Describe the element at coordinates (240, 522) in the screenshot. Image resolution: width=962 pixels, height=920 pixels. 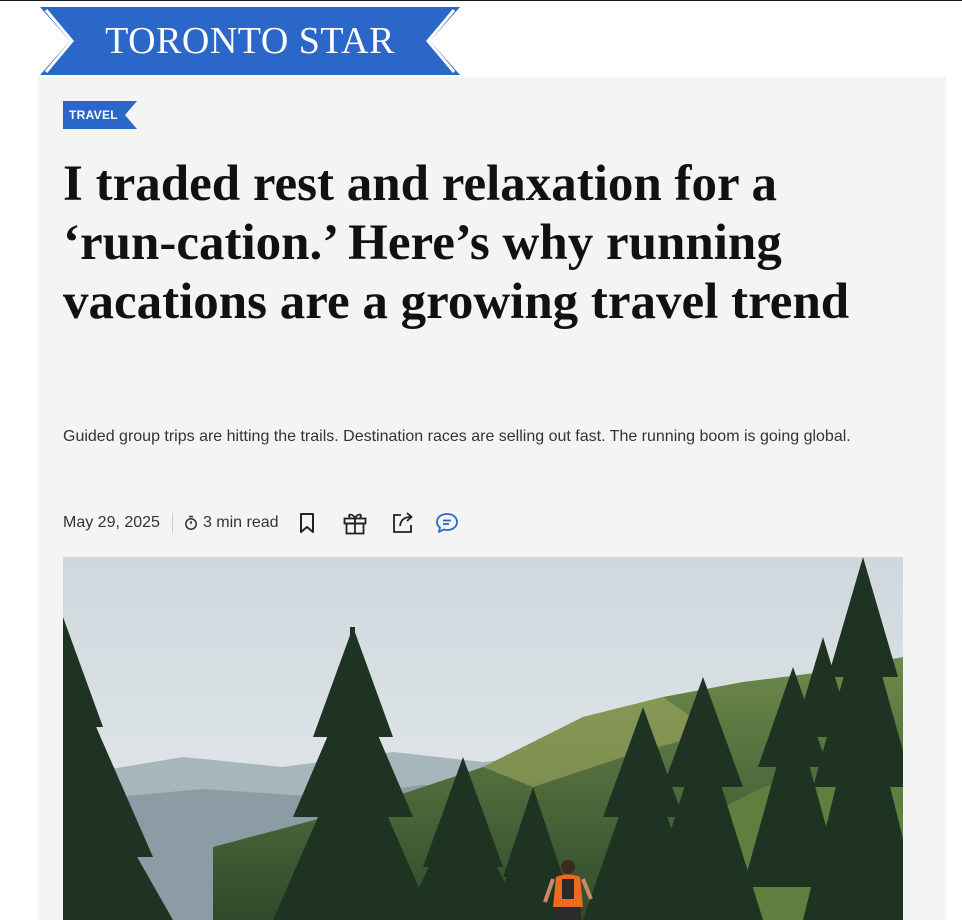
I see `read-time-label: 3 min read` at that location.